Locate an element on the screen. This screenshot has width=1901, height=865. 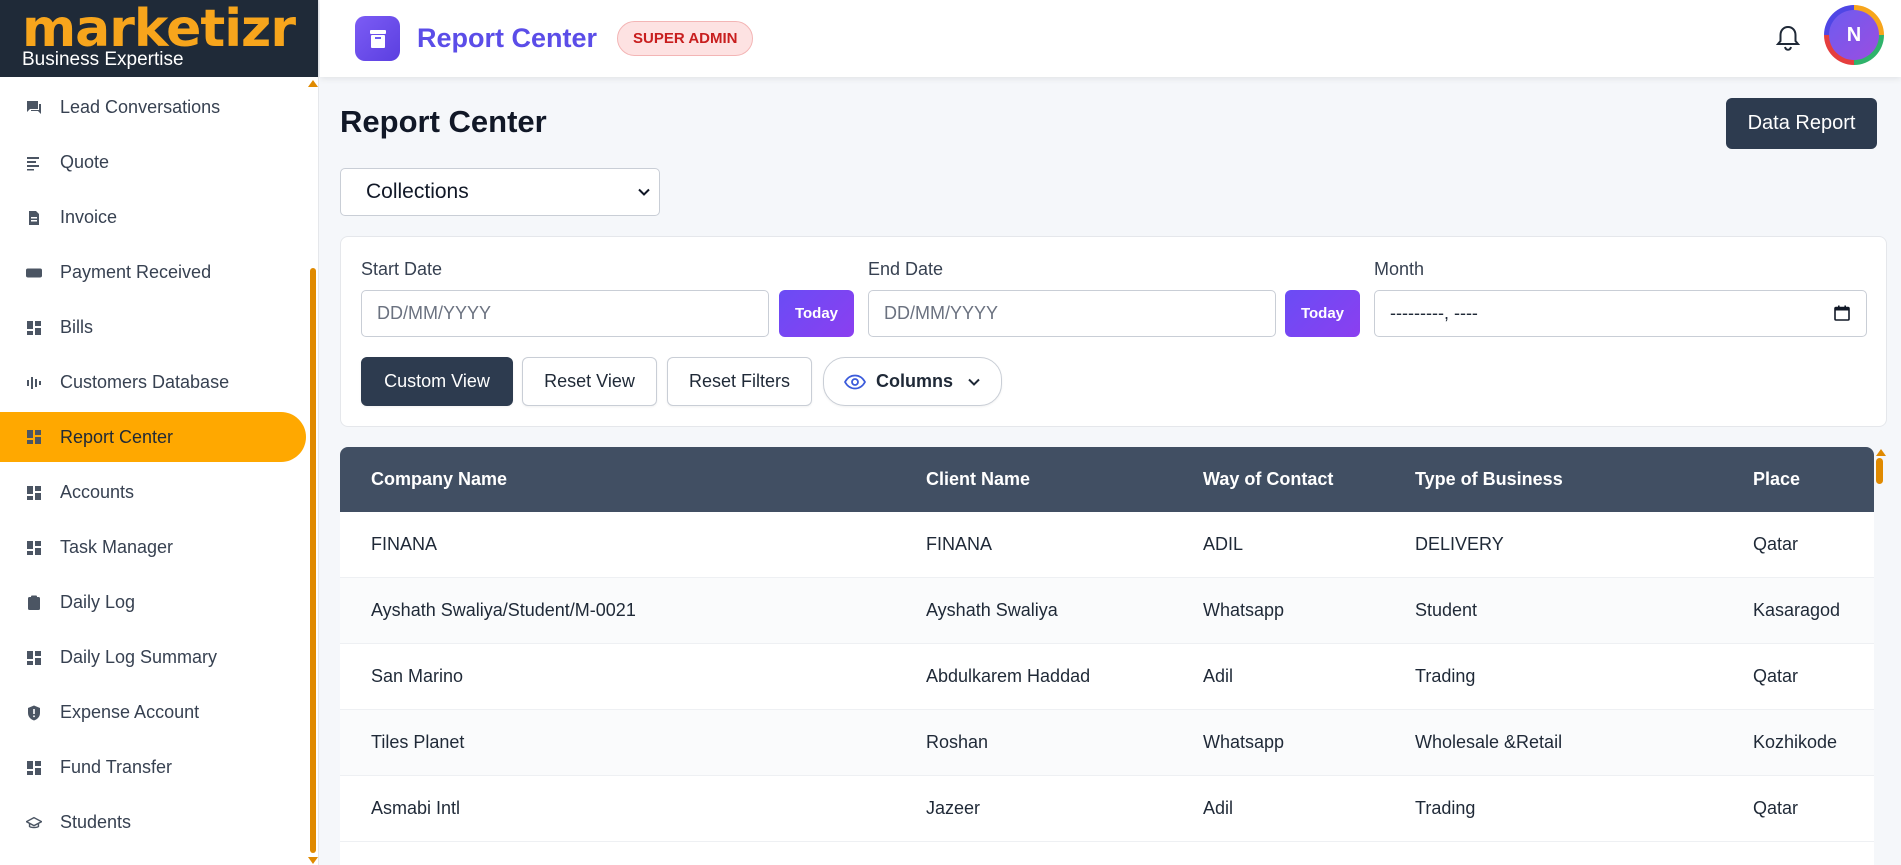
sidebar-item-label: Lead Conversations is located at coordinates (140, 107).